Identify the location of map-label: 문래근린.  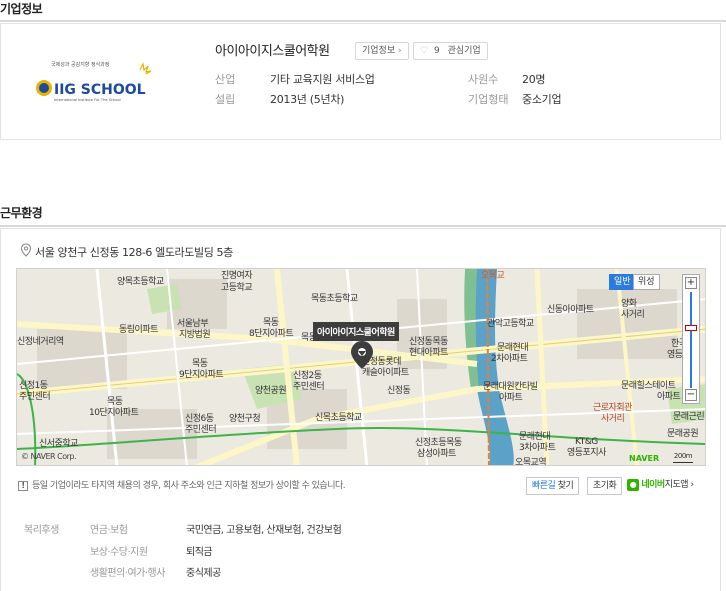
(689, 417).